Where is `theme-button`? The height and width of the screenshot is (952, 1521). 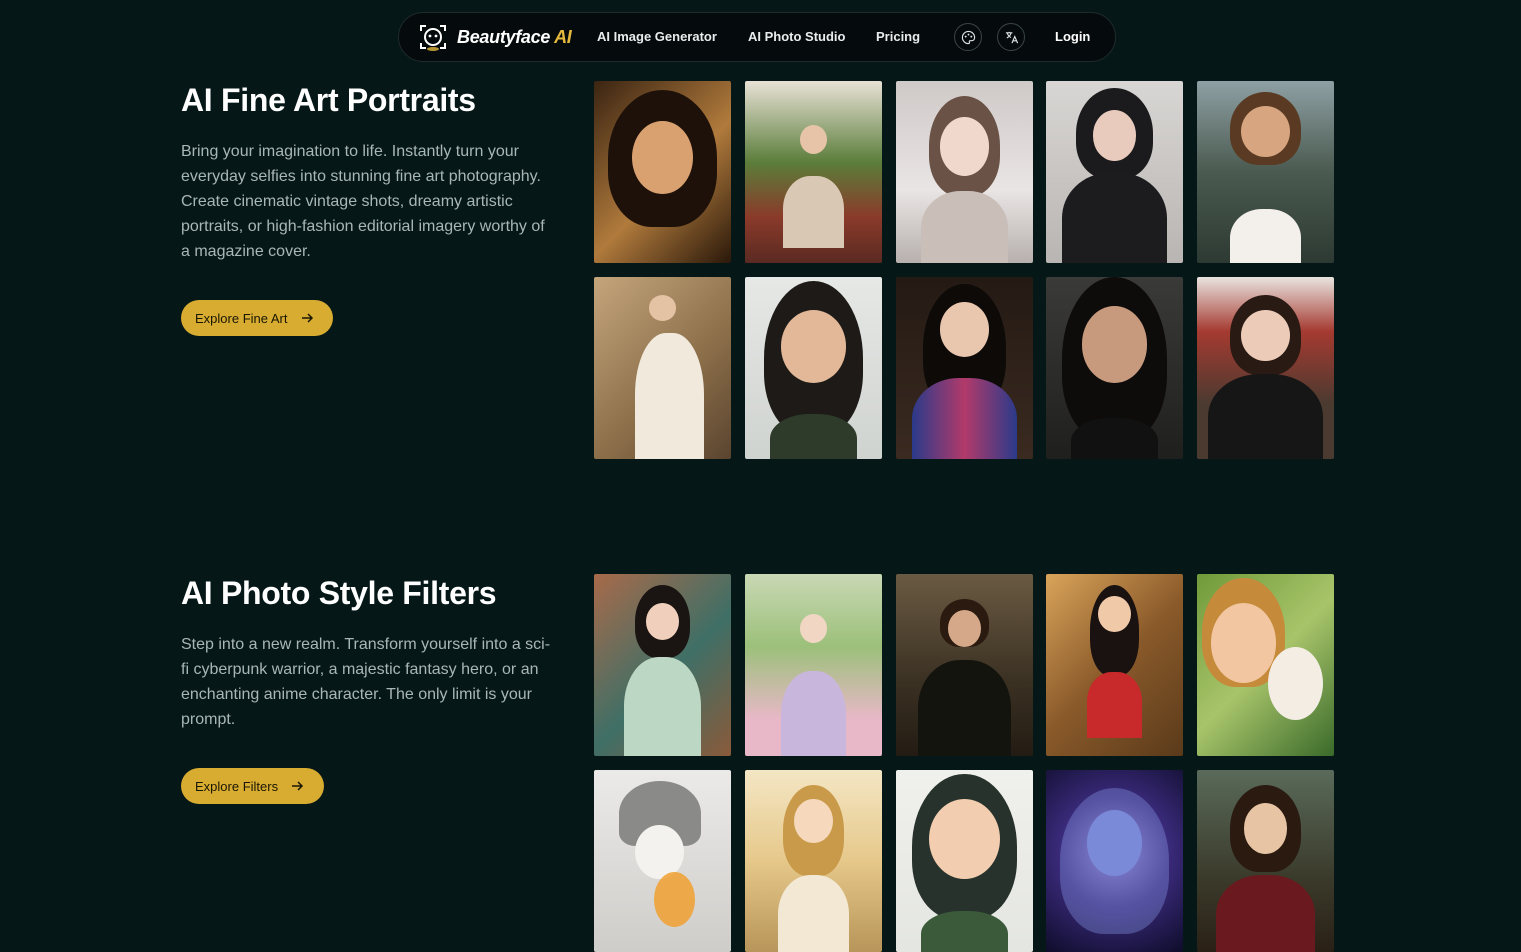 theme-button is located at coordinates (968, 37).